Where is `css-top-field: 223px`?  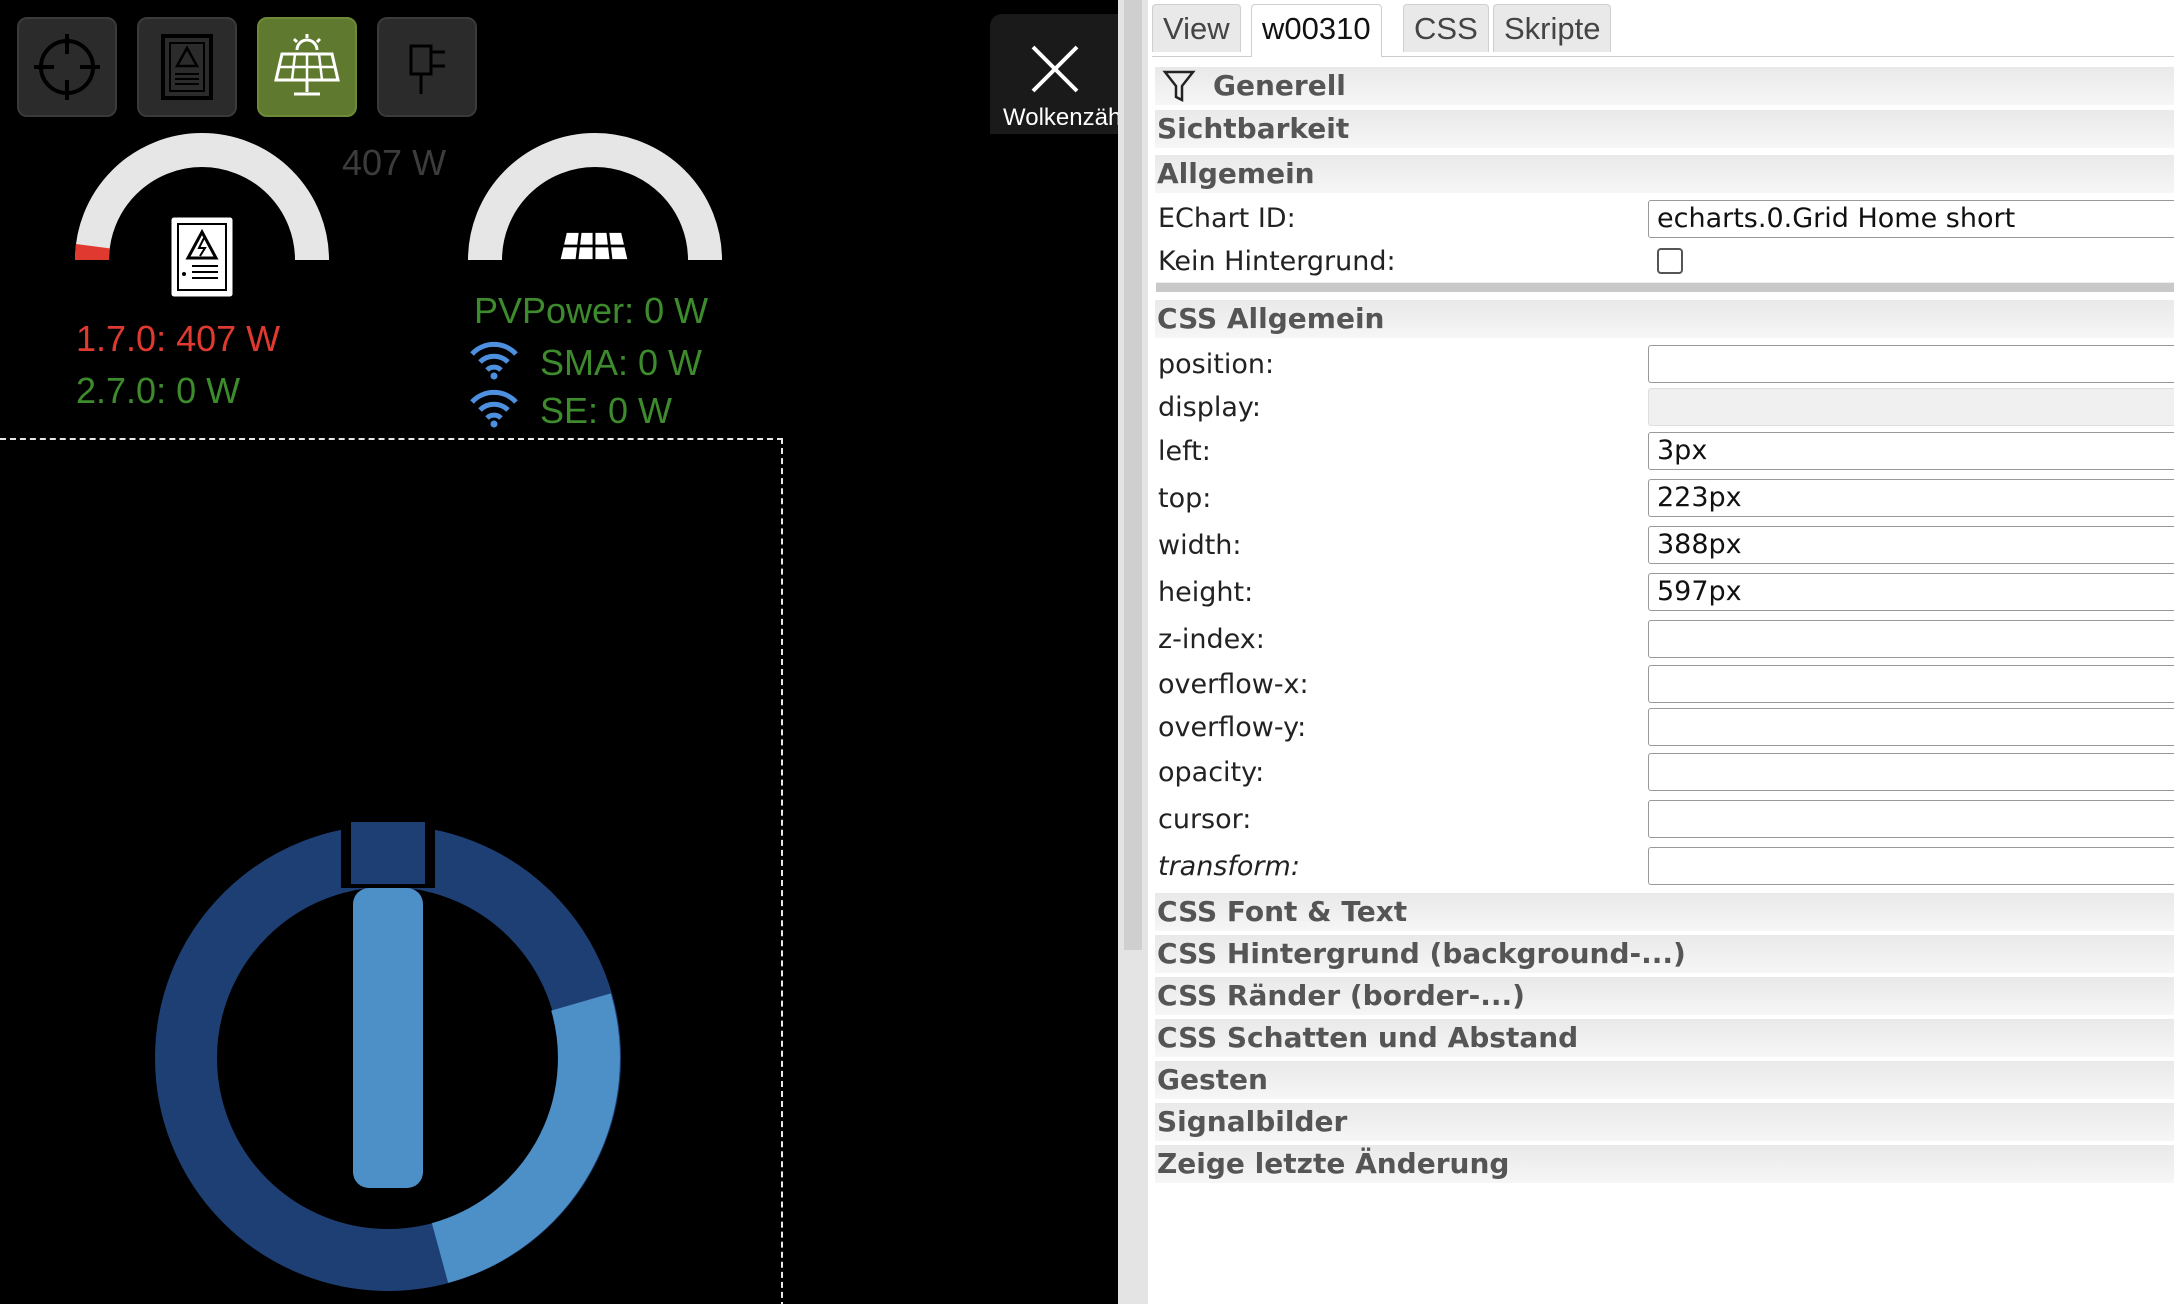
css-top-field: 223px is located at coordinates (1911, 498).